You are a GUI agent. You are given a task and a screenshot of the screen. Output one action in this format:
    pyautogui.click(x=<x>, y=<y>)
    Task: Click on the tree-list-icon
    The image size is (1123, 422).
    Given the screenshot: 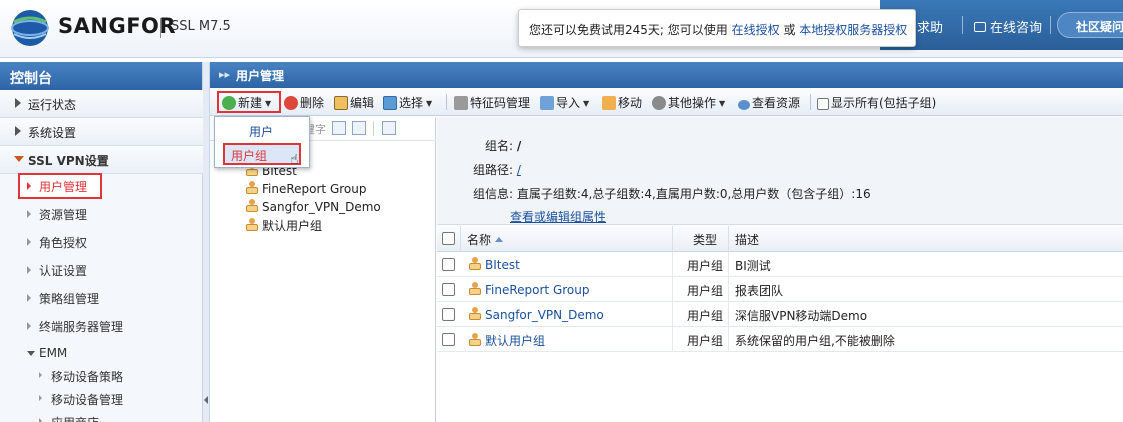 What is the action you would take?
    pyautogui.click(x=389, y=128)
    